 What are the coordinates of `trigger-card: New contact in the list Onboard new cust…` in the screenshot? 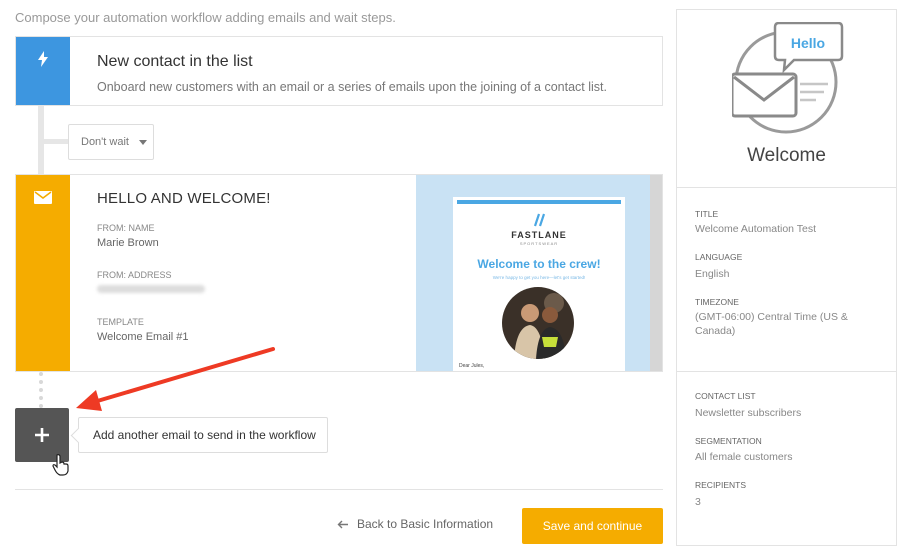 It's located at (339, 71).